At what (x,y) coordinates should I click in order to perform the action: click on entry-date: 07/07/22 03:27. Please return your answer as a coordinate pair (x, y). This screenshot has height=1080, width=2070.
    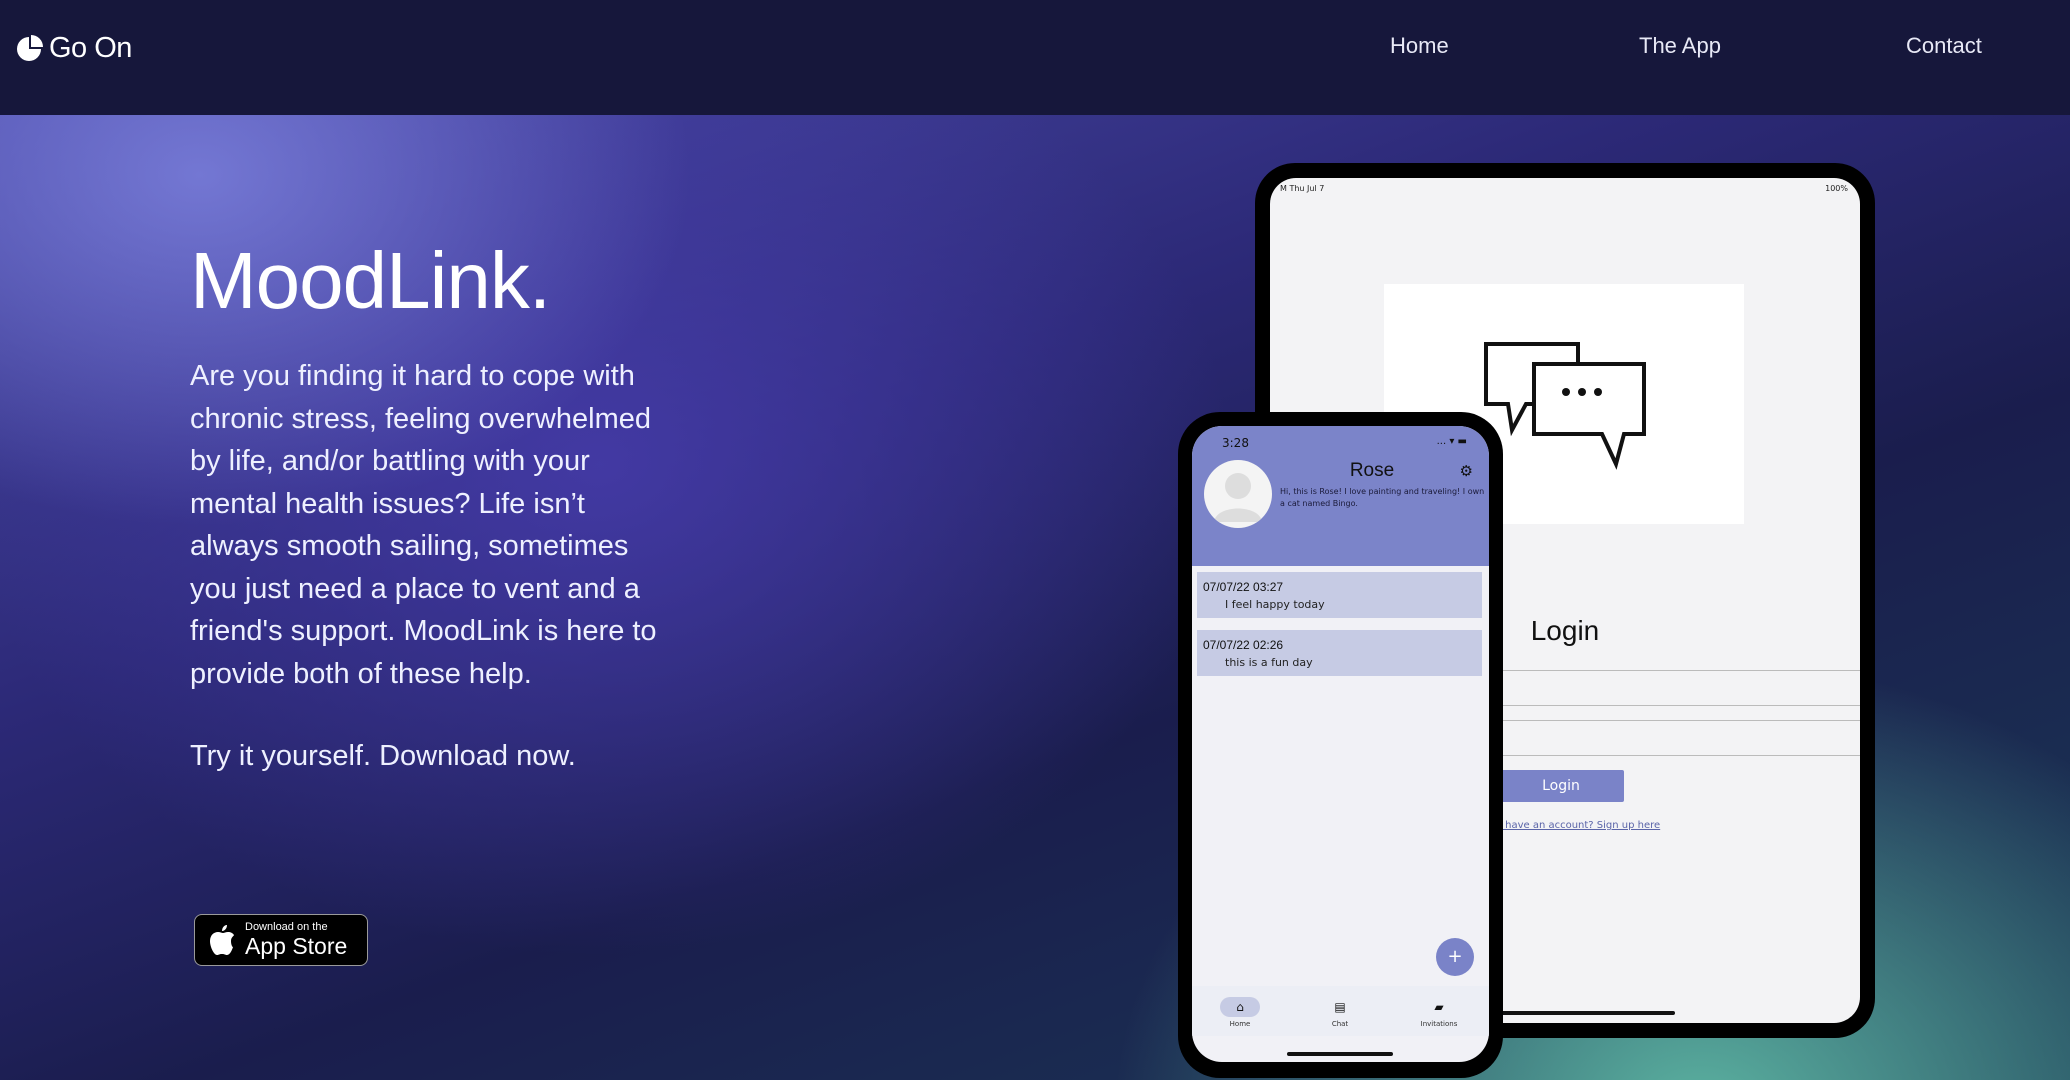
    Looking at the image, I should click on (1243, 587).